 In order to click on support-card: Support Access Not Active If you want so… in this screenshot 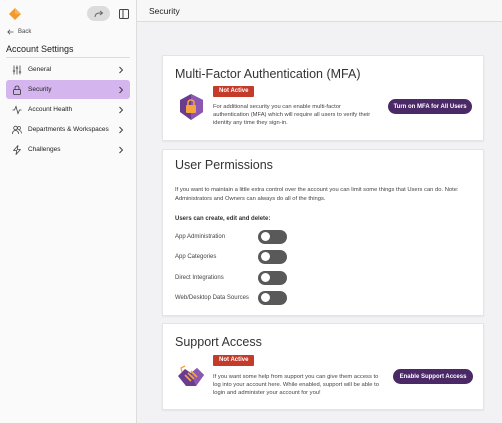, I will do `click(323, 366)`.